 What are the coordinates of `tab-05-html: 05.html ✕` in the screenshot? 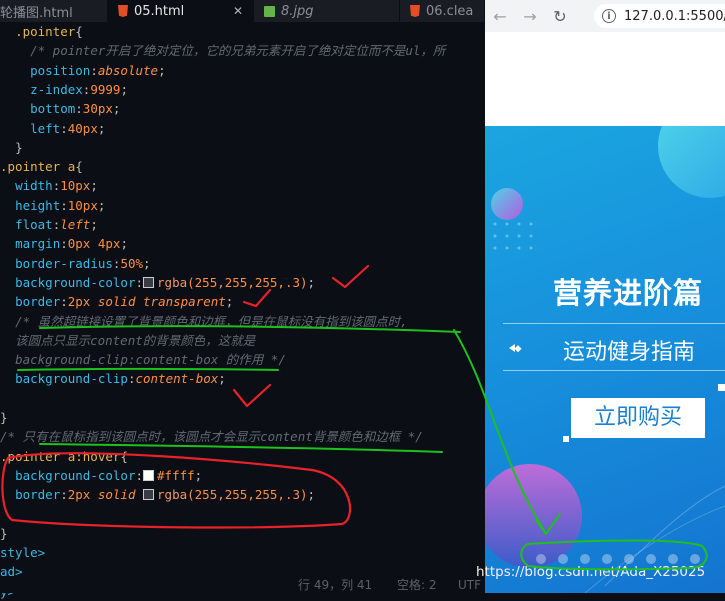 It's located at (181, 11).